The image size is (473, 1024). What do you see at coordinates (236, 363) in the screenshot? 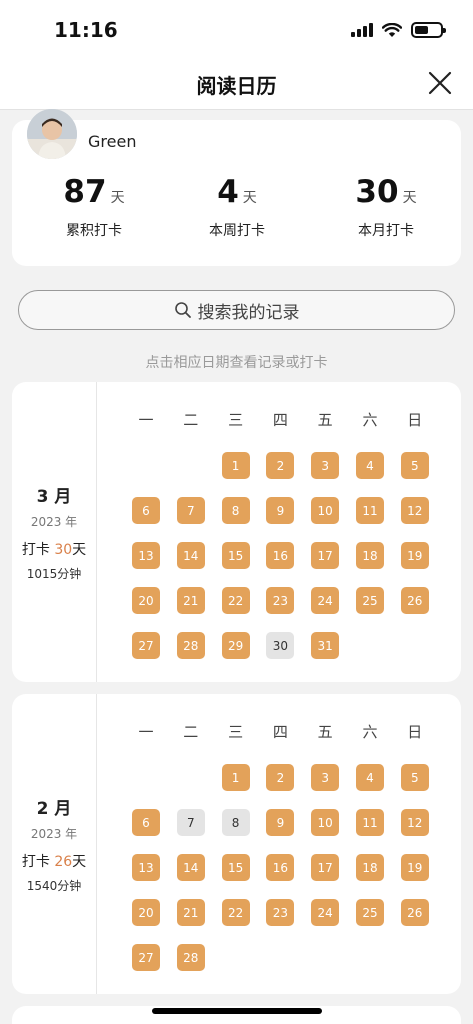
I see `hint-text: 点击相应日期查看记录或打卡` at bounding box center [236, 363].